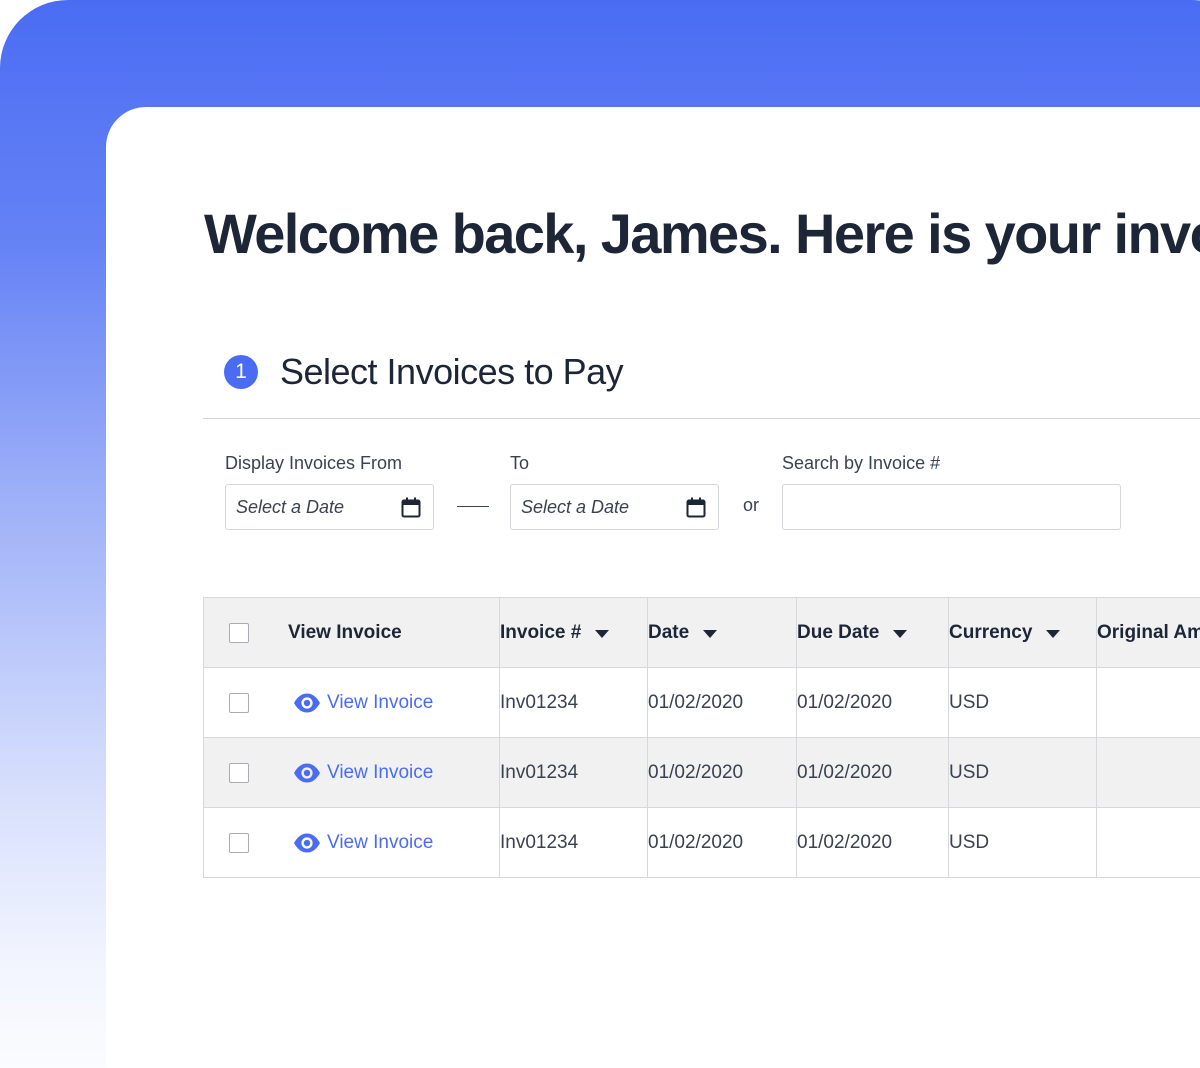 This screenshot has width=1200, height=1068. I want to click on from-date-placeholder: Select a Date, so click(290, 507).